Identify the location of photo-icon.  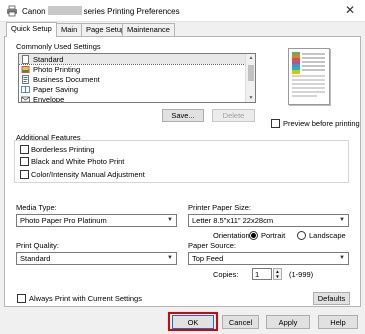
(25, 69).